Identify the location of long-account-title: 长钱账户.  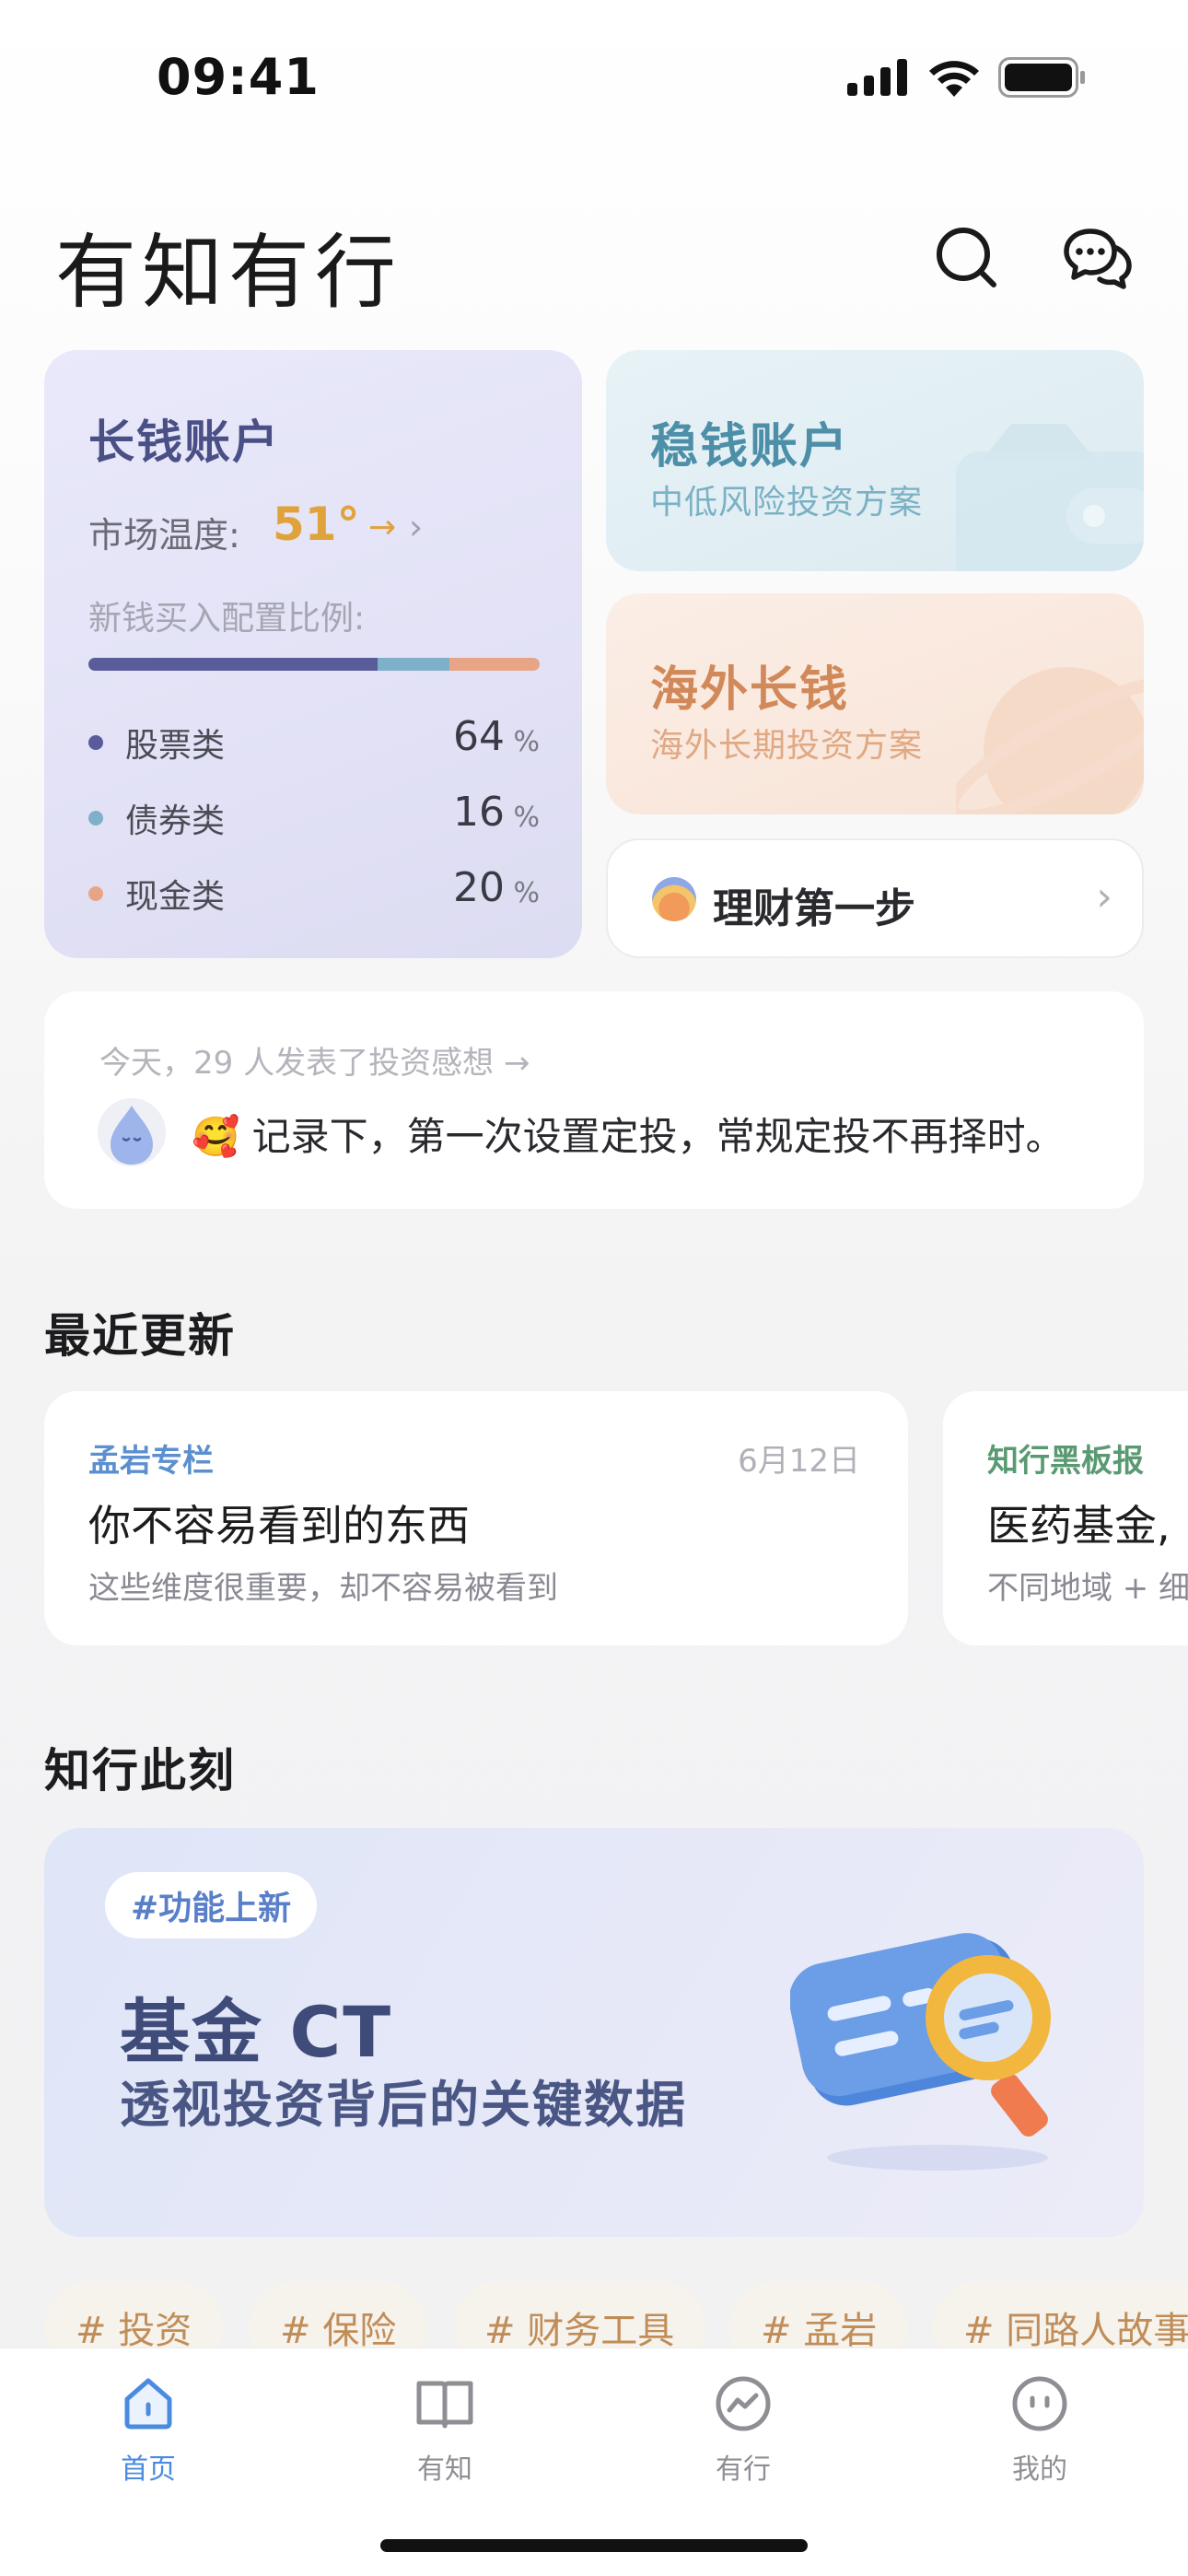
(184, 442).